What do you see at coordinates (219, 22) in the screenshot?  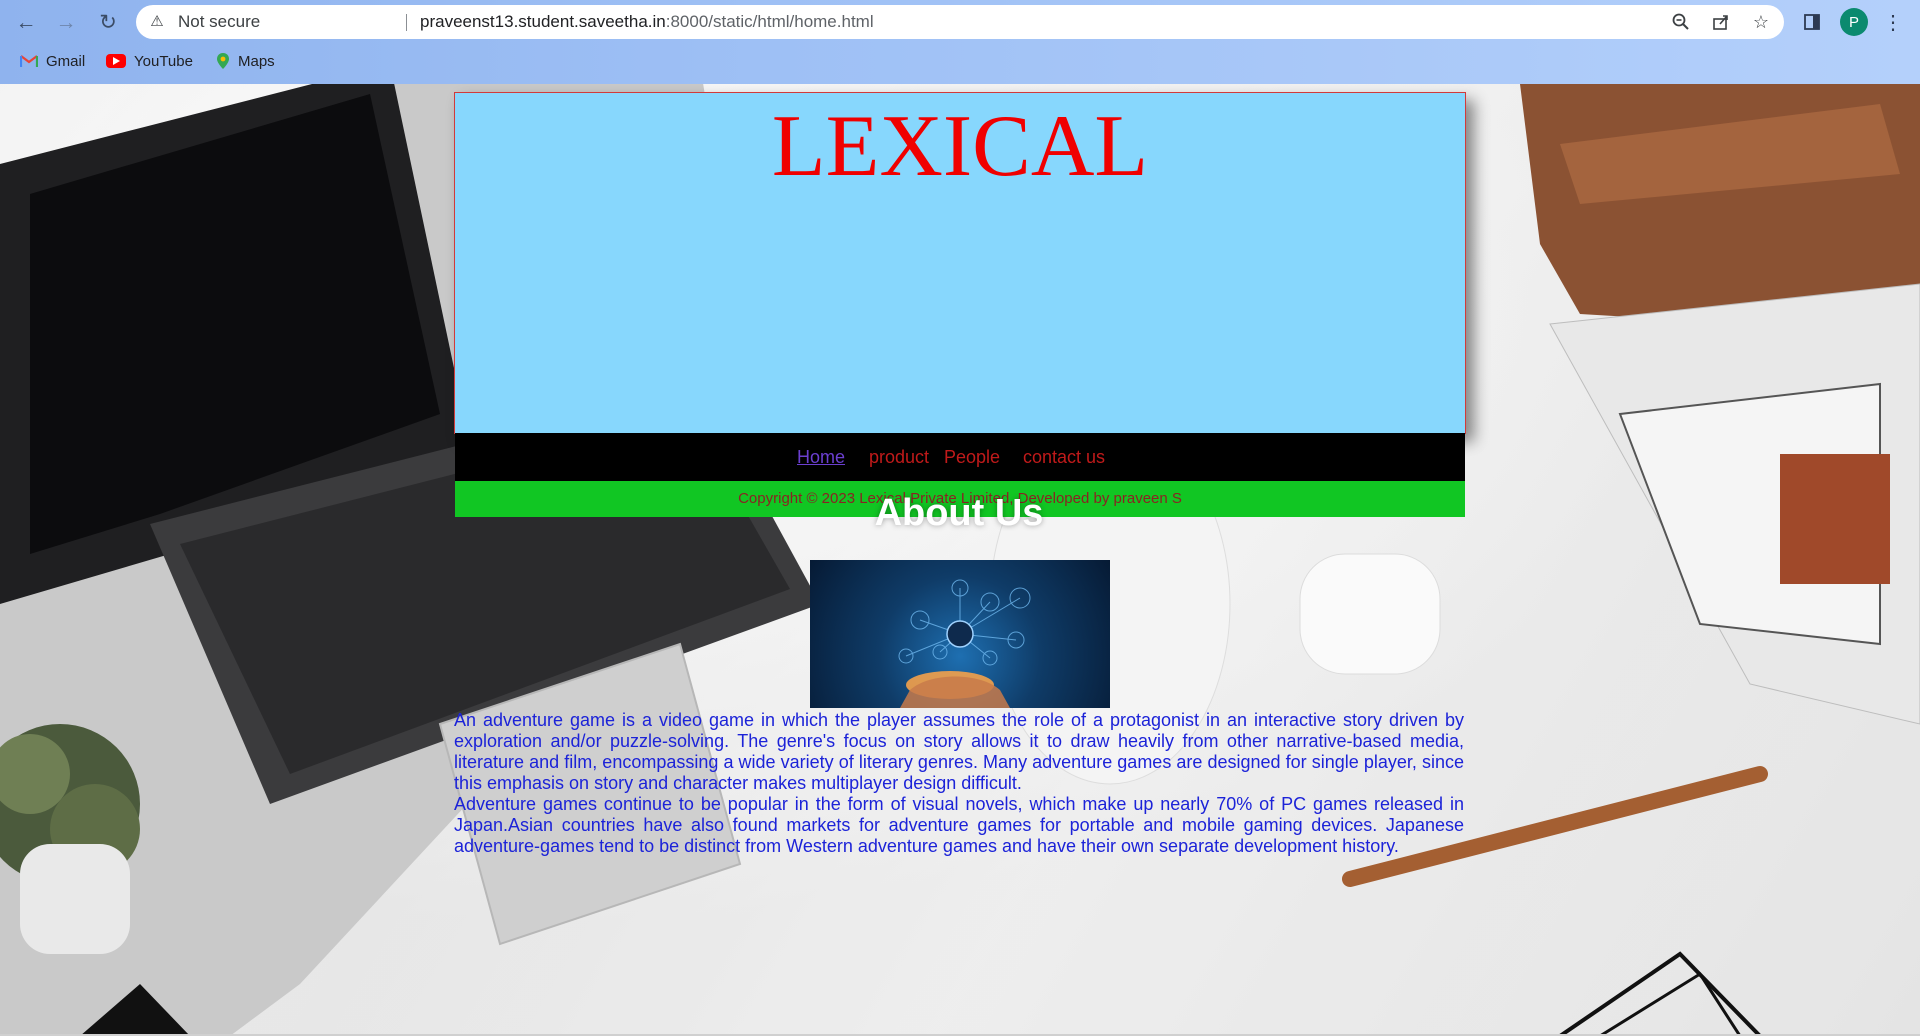 I see `security-label: Not secure` at bounding box center [219, 22].